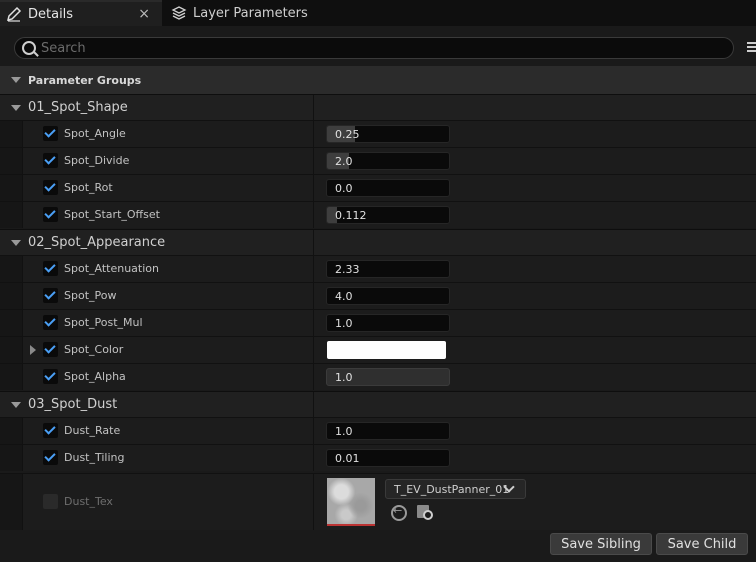 This screenshot has width=756, height=562. What do you see at coordinates (374, 48) in the screenshot?
I see `search-input: Search` at bounding box center [374, 48].